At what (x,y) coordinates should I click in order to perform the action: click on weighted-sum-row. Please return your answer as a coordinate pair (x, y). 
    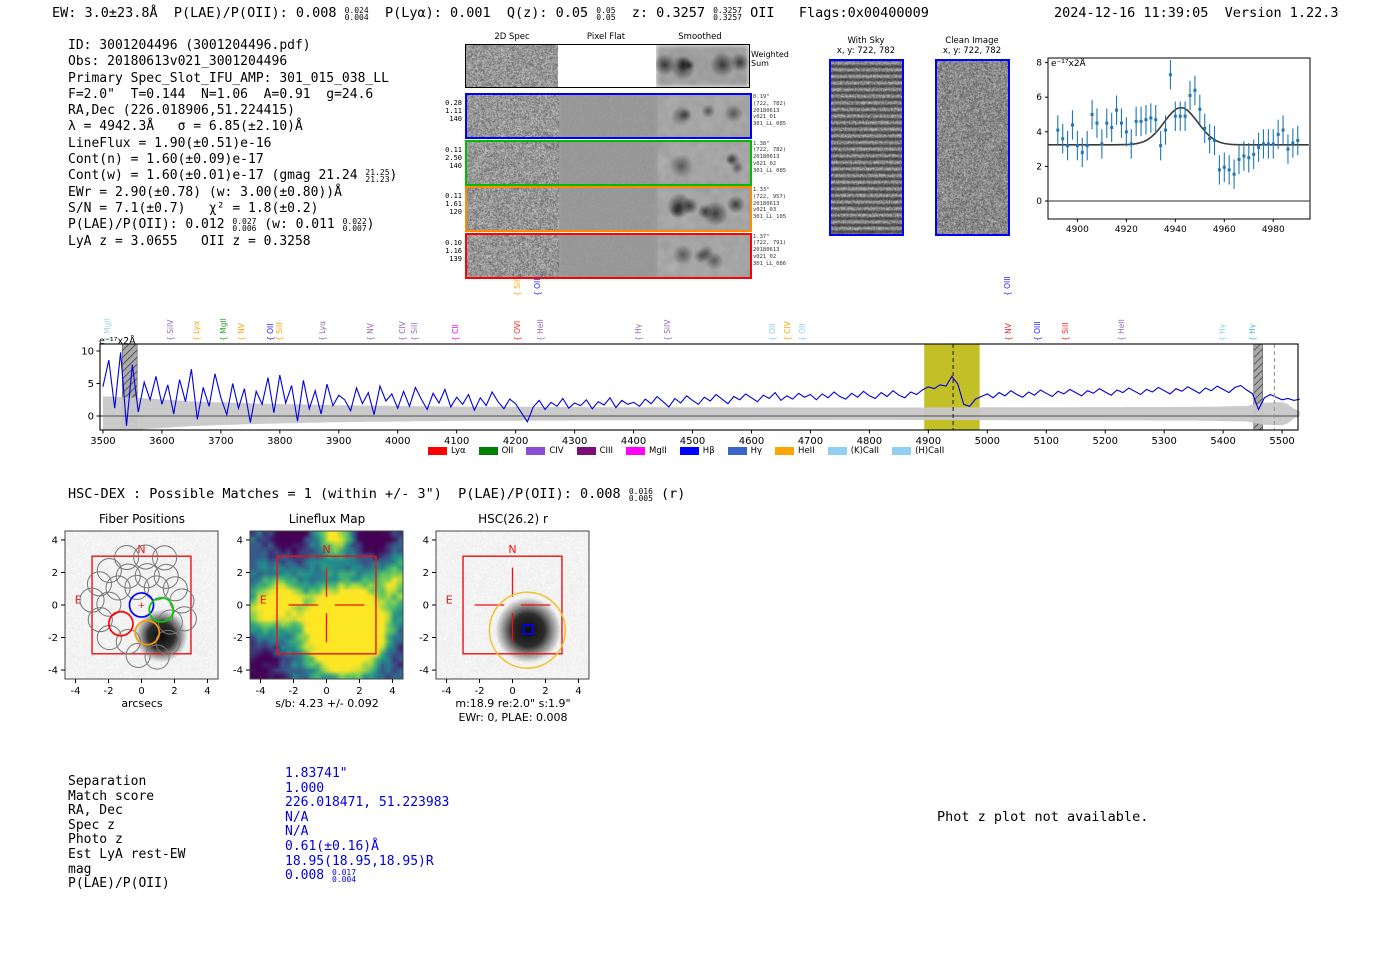
    Looking at the image, I should click on (607, 66).